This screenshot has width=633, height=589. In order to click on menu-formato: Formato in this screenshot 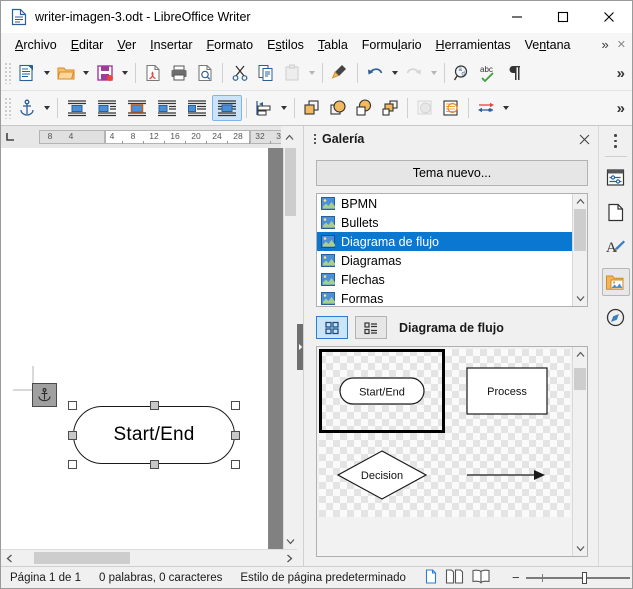, I will do `click(230, 45)`.